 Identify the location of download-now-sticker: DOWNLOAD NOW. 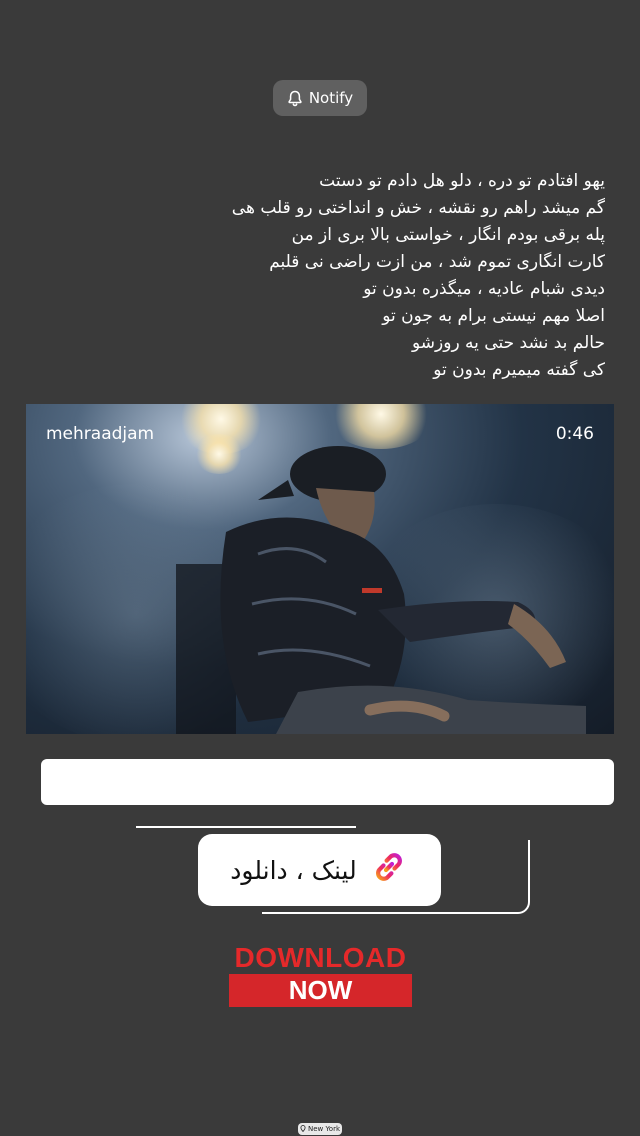
(320, 975).